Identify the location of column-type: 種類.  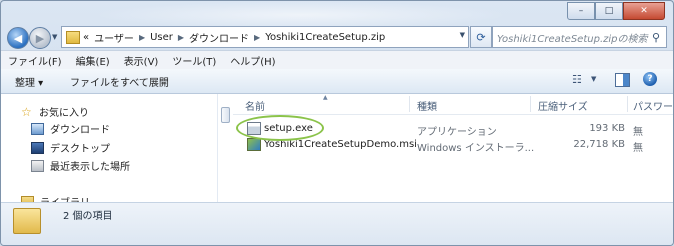
(427, 105).